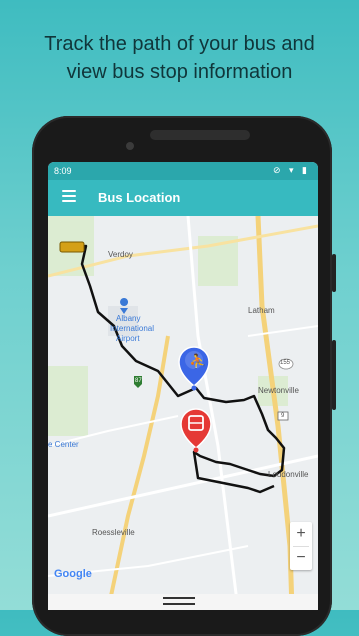 This screenshot has height=636, width=359. I want to click on map-label-roessleville: Roessleville, so click(113, 532).